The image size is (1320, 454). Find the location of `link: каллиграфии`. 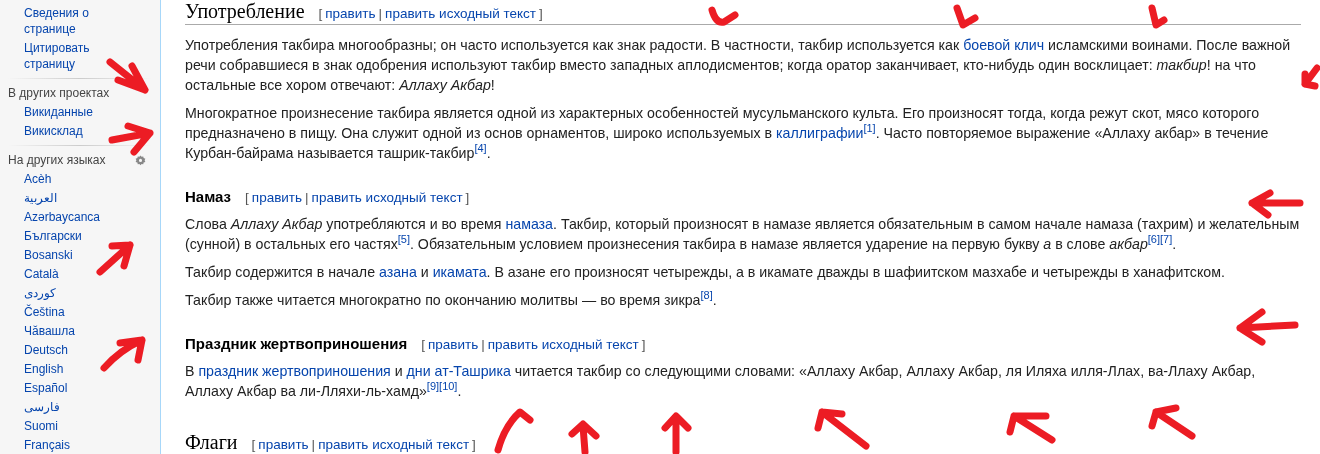

link: каллиграфии is located at coordinates (820, 133).